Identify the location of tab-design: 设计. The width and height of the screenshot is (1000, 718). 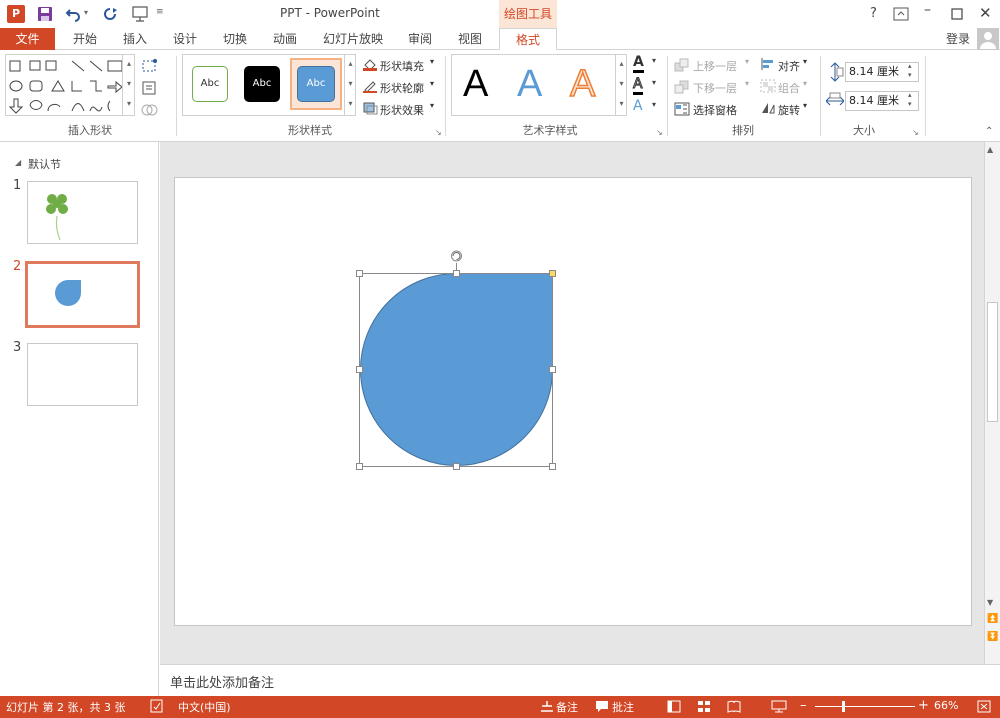
(185, 39).